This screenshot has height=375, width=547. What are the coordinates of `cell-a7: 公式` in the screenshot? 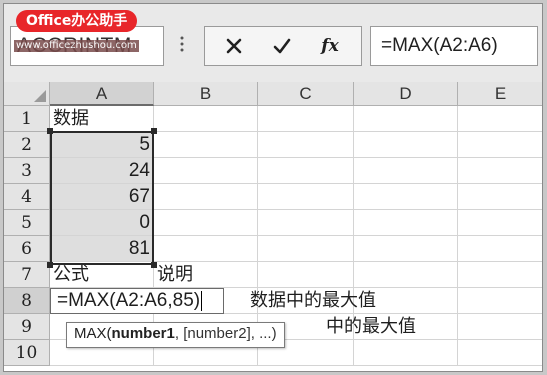 It's located at (102, 275).